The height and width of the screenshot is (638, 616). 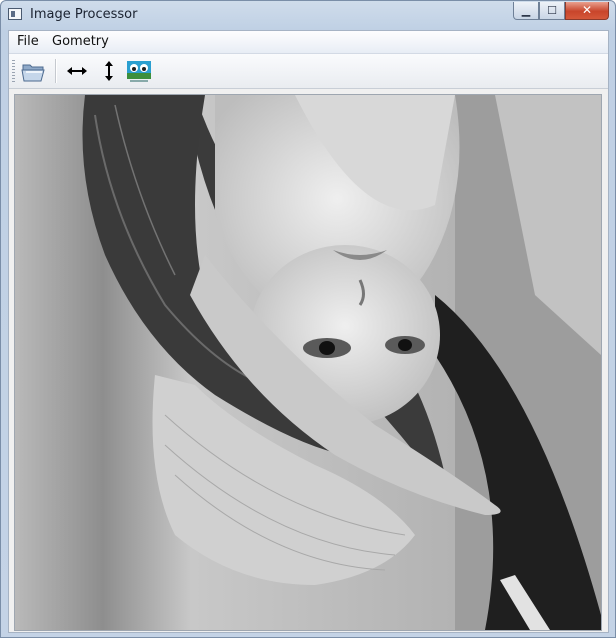 I want to click on window-controls: ▁ ☐ ✕, so click(x=561, y=11).